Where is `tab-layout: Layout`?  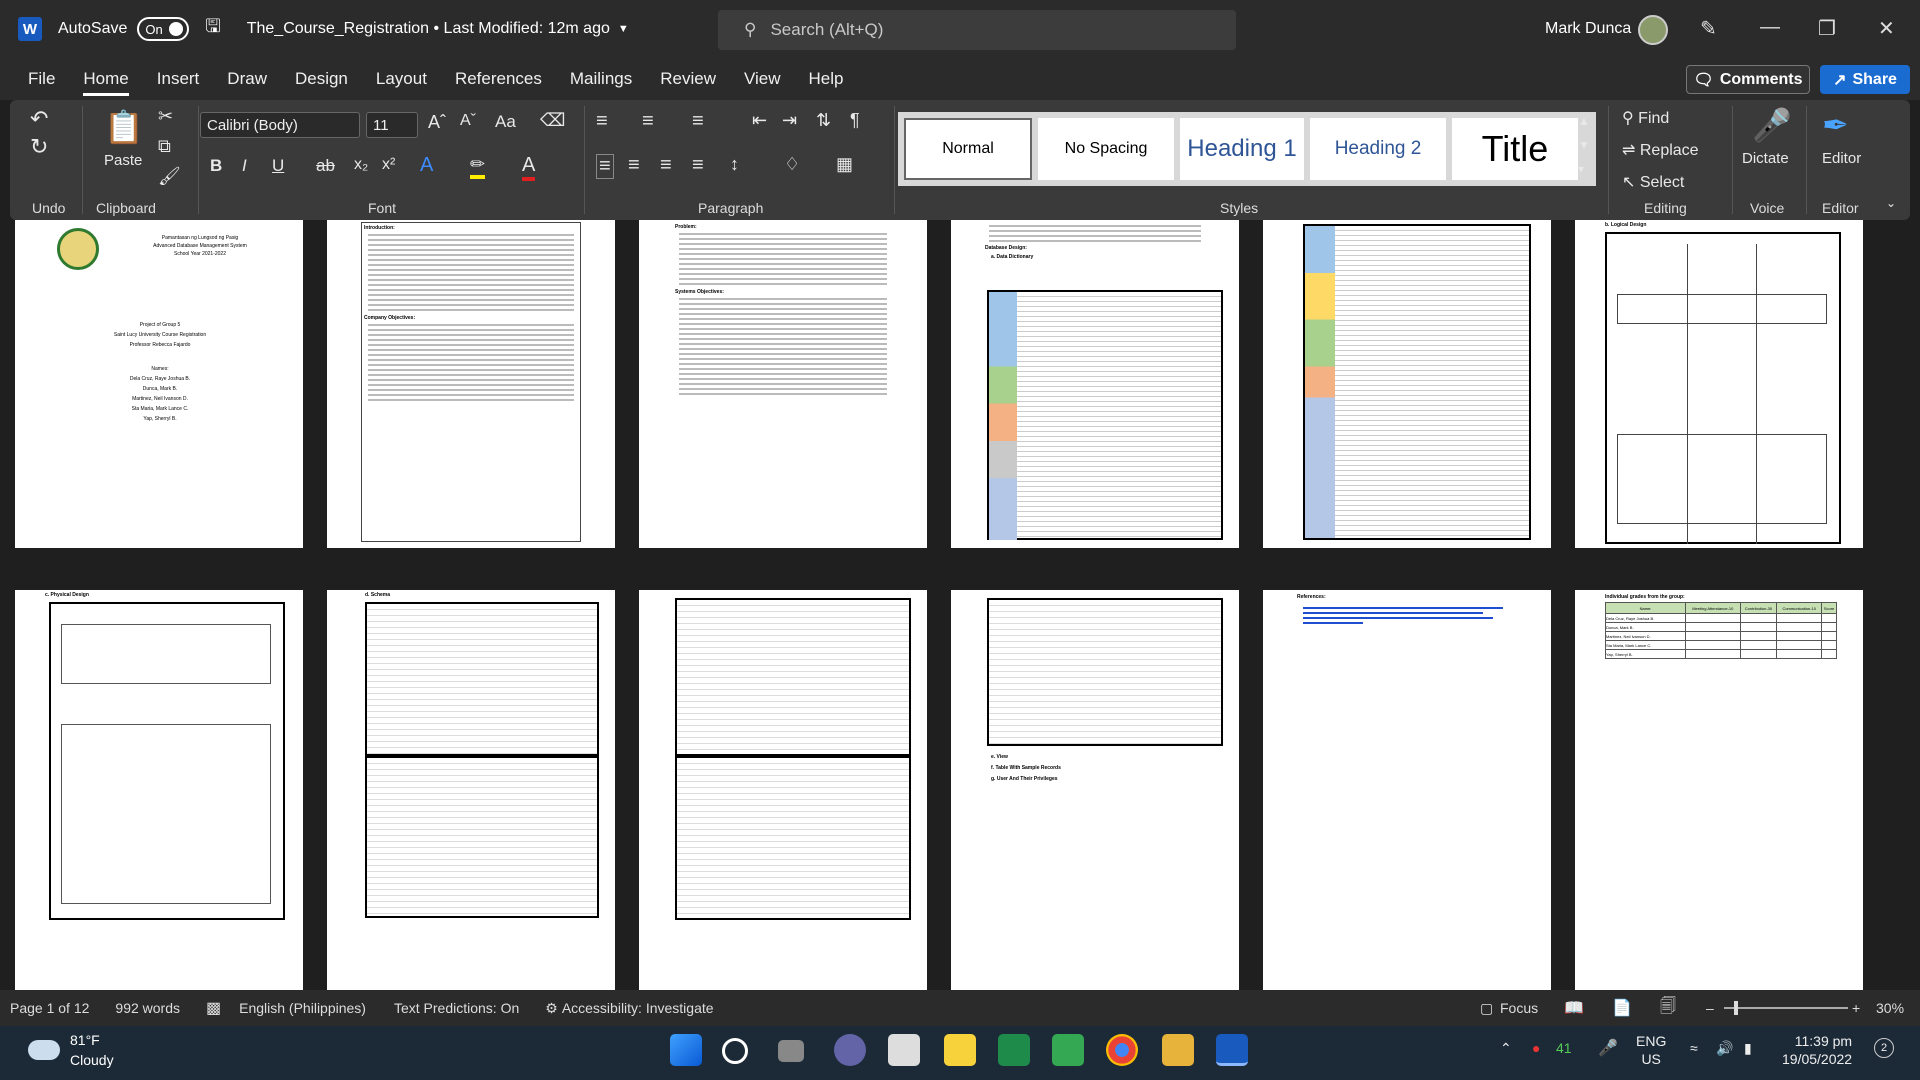
tab-layout: Layout is located at coordinates (401, 79).